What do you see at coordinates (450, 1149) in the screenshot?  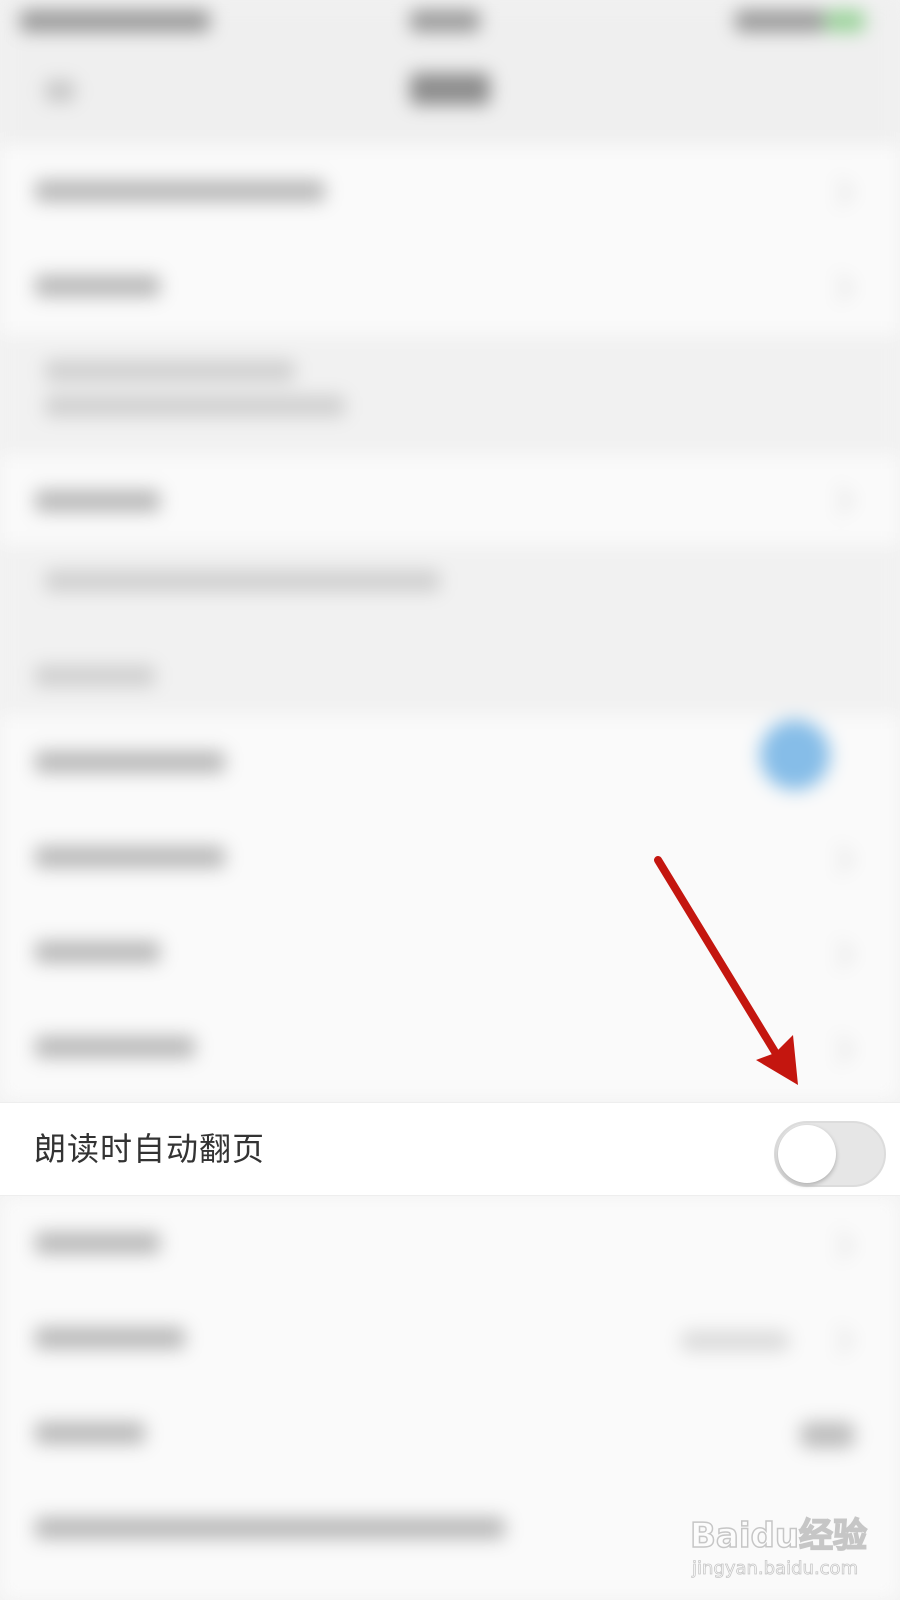 I see `setting-row-auto-page-turn: 朗读时自动翻页` at bounding box center [450, 1149].